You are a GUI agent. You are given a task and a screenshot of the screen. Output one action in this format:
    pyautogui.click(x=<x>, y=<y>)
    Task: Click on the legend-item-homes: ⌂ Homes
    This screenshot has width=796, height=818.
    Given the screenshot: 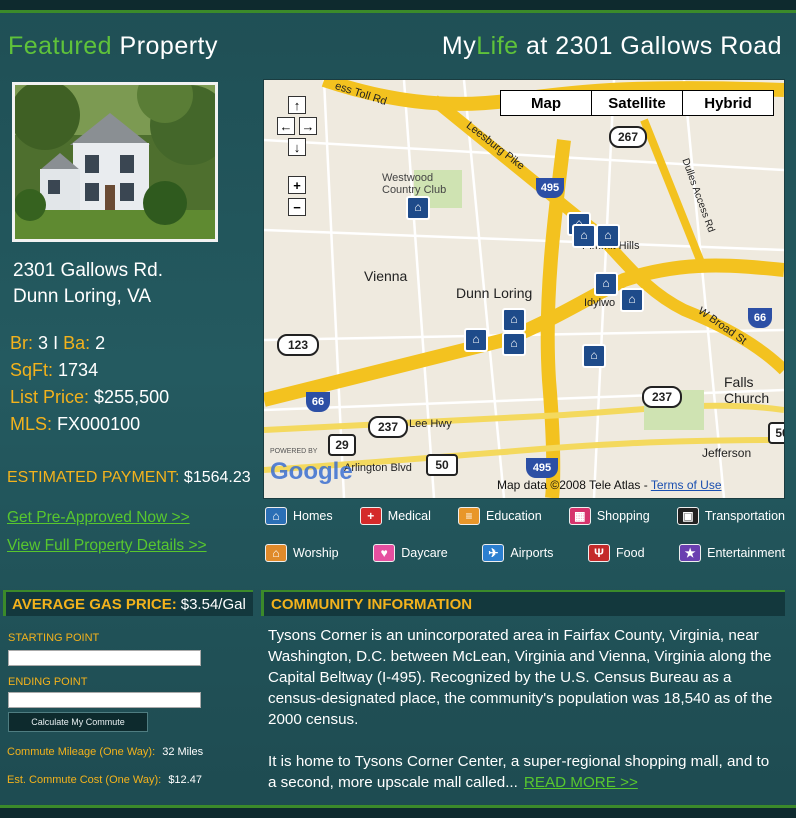 What is the action you would take?
    pyautogui.click(x=299, y=516)
    